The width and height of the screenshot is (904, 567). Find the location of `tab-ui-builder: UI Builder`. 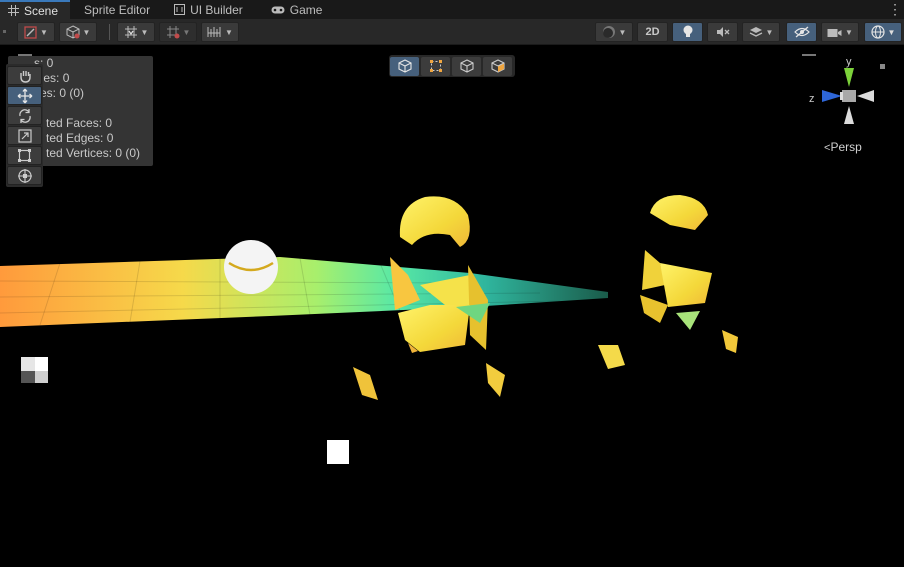

tab-ui-builder: UI Builder is located at coordinates (208, 9).